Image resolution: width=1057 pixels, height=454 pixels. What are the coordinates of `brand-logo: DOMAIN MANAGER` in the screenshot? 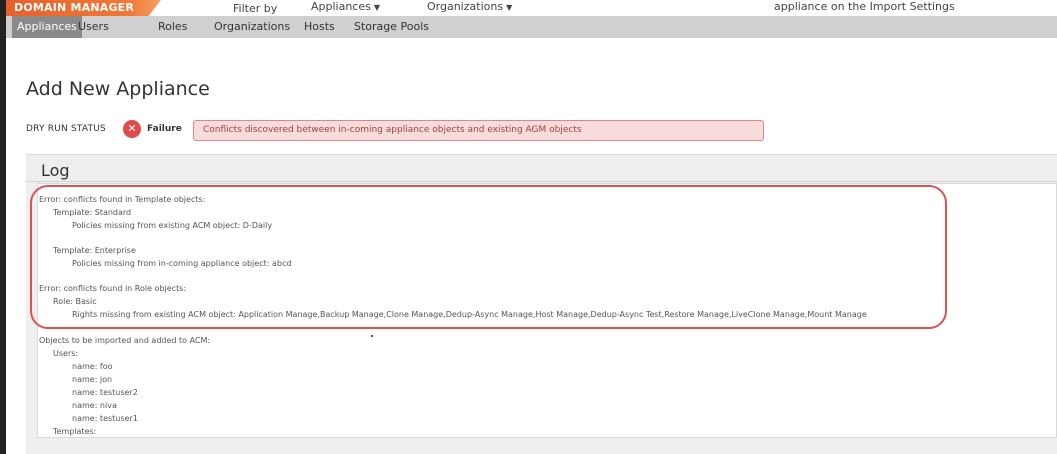 It's located at (83, 8).